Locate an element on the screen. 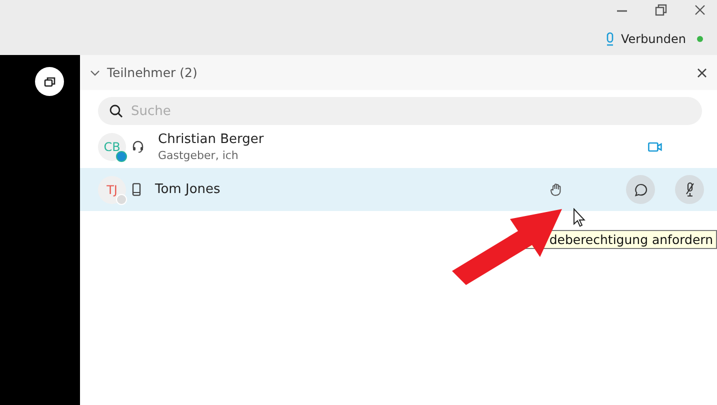 The width and height of the screenshot is (717, 405). participant-row: CB Christian Berger Gastgeber, ich is located at coordinates (398, 146).